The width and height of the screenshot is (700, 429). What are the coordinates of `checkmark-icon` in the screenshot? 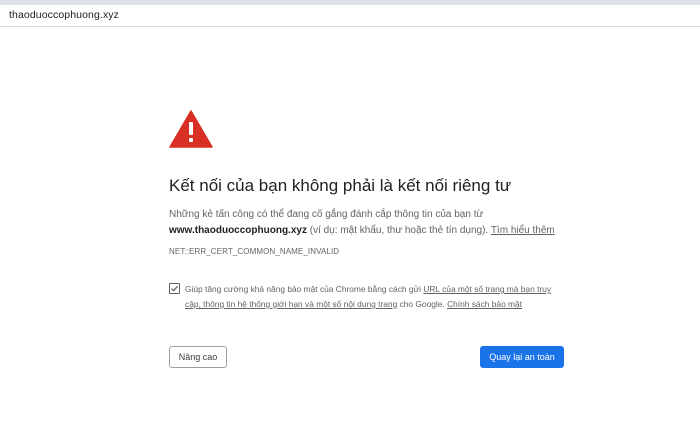 It's located at (175, 288).